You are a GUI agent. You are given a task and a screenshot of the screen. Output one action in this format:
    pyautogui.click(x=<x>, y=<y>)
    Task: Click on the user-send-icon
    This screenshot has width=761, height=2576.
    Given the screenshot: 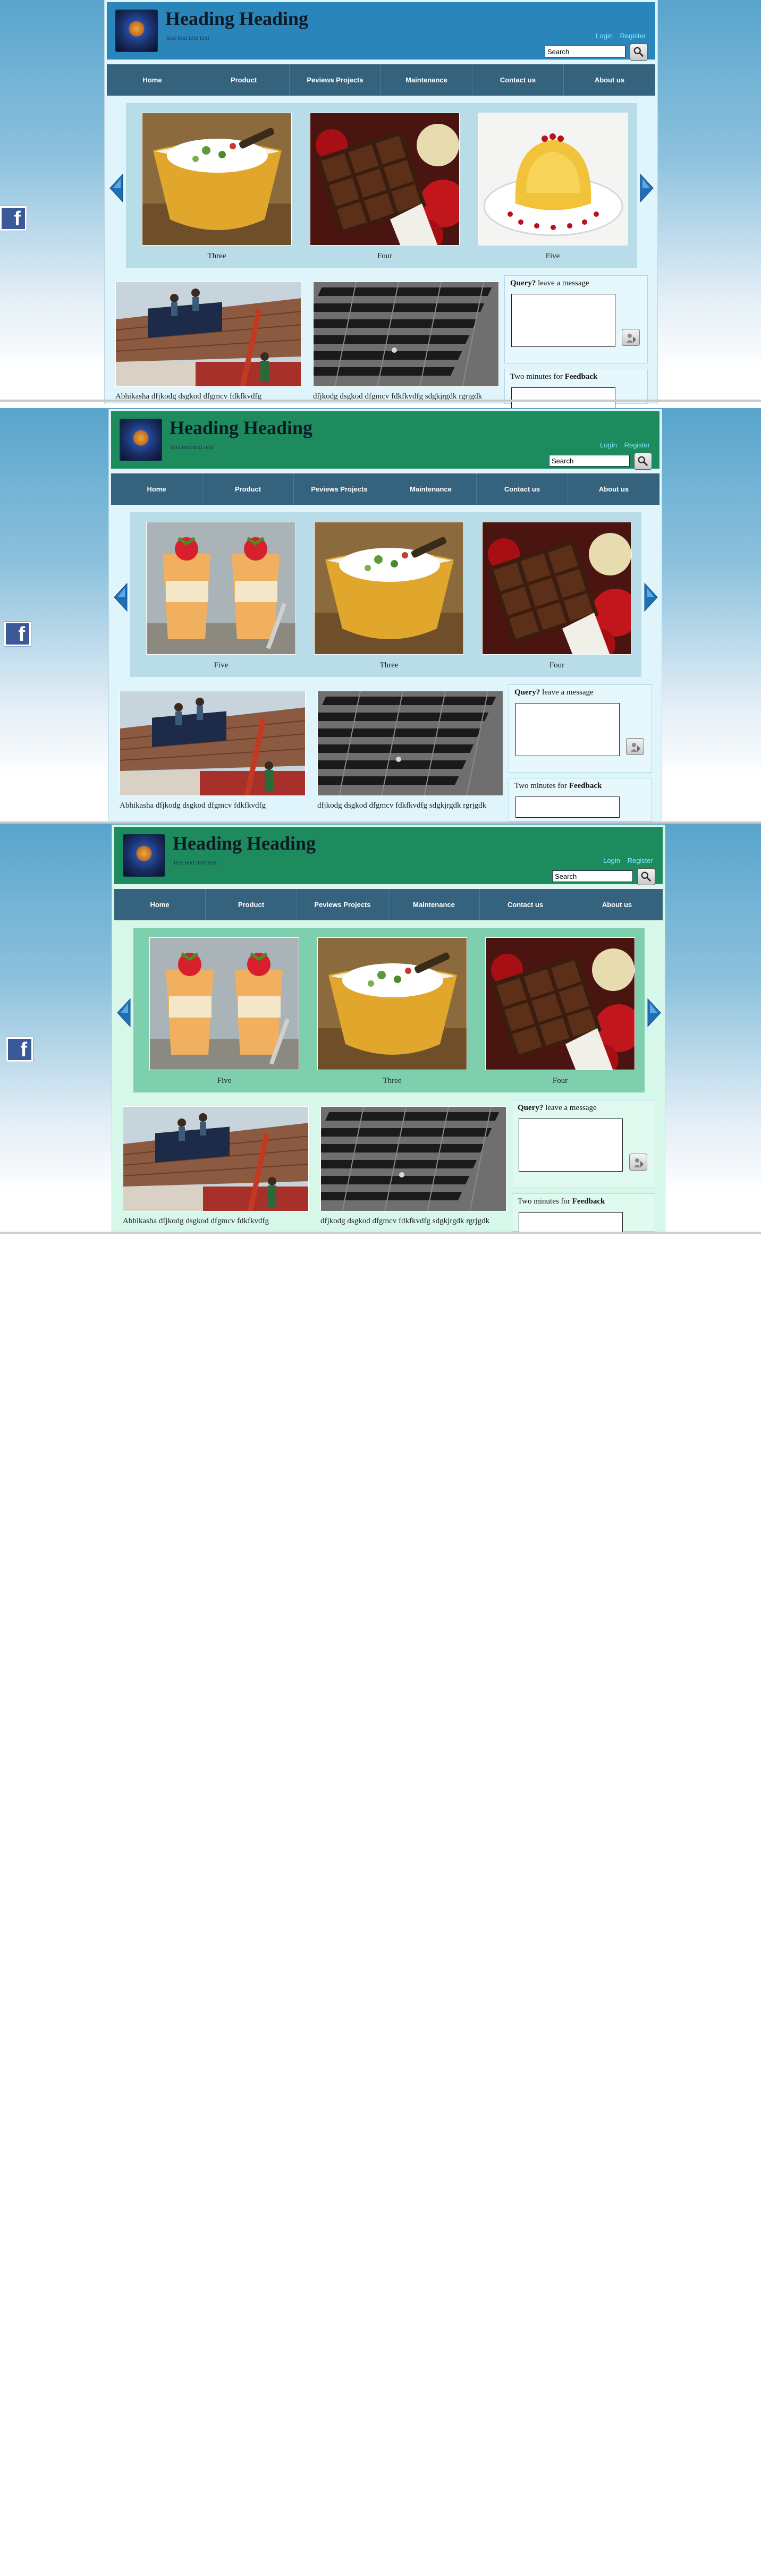 What is the action you would take?
    pyautogui.click(x=635, y=747)
    